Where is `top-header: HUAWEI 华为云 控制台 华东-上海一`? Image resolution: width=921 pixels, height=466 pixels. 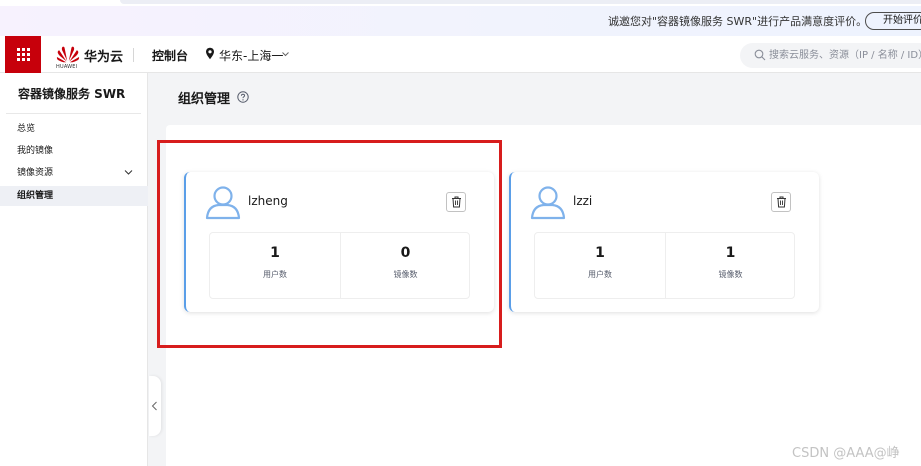
top-header: HUAWEI 华为云 控制台 华东-上海一 is located at coordinates (460, 54).